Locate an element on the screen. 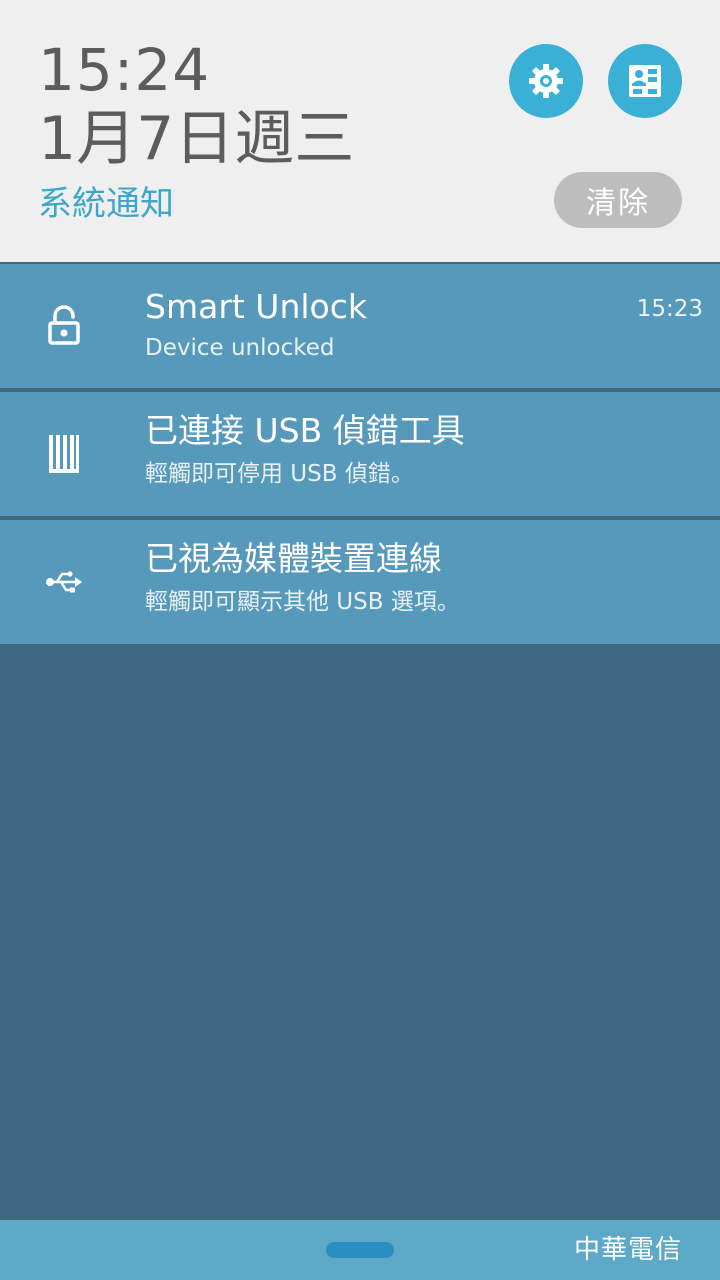 The image size is (720, 1280). shade-bottom-bar: 中華電信 is located at coordinates (360, 1250).